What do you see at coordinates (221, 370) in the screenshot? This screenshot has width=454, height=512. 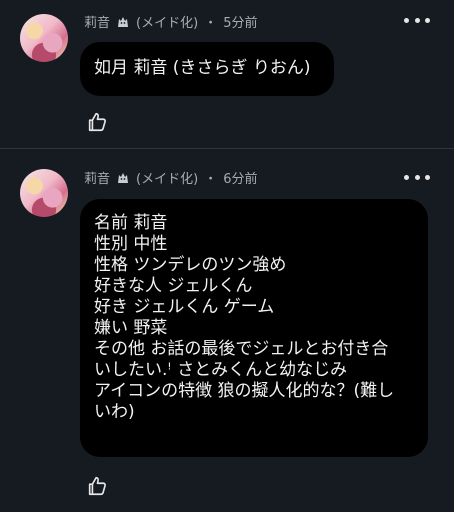 I see `comment-text-line: いしたい.ꜝ さとみくんと幼なじみ` at bounding box center [221, 370].